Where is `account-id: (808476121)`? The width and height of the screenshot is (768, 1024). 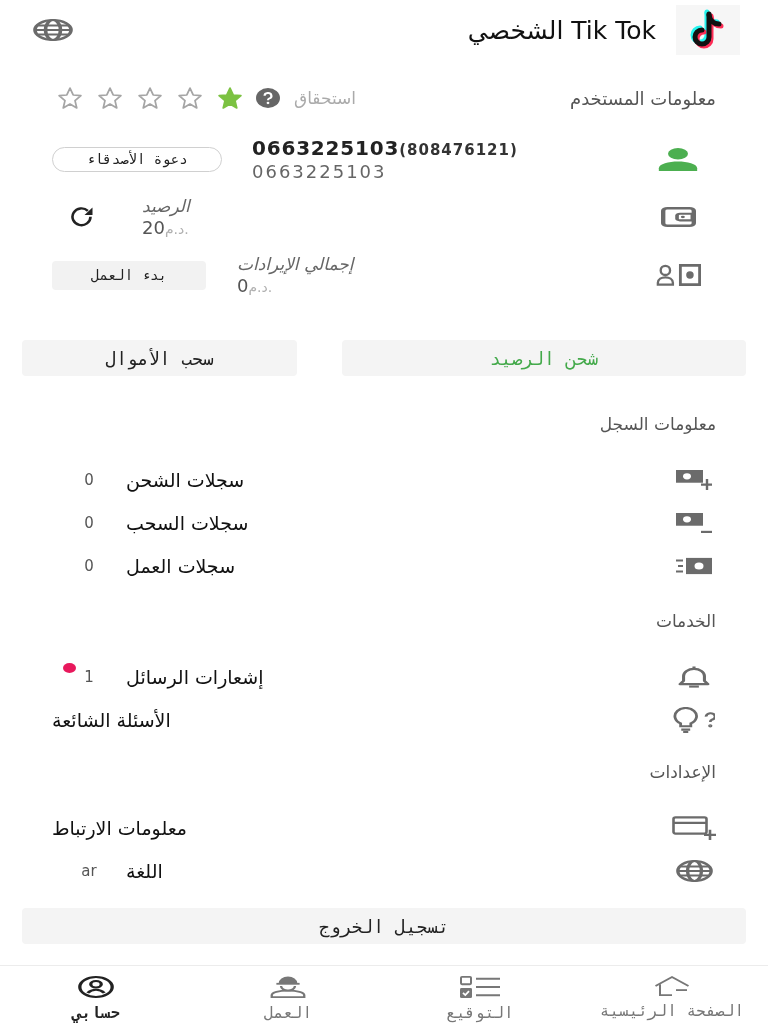
account-id: (808476121) is located at coordinates (458, 150).